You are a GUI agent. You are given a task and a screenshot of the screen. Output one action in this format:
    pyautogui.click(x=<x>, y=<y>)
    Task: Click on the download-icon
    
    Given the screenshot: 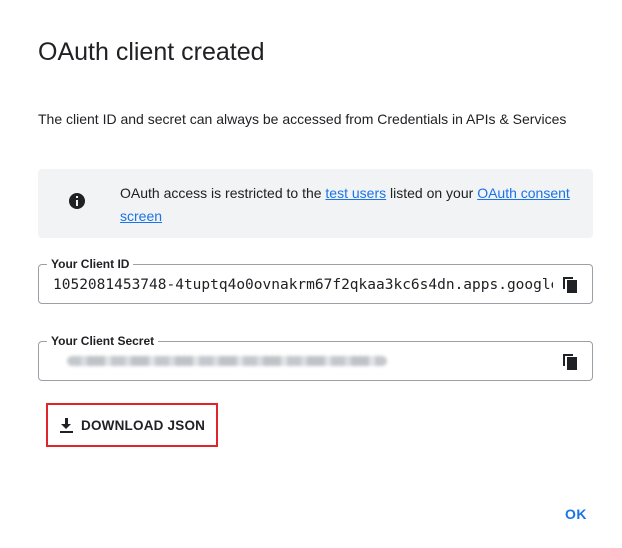 What is the action you would take?
    pyautogui.click(x=66, y=425)
    